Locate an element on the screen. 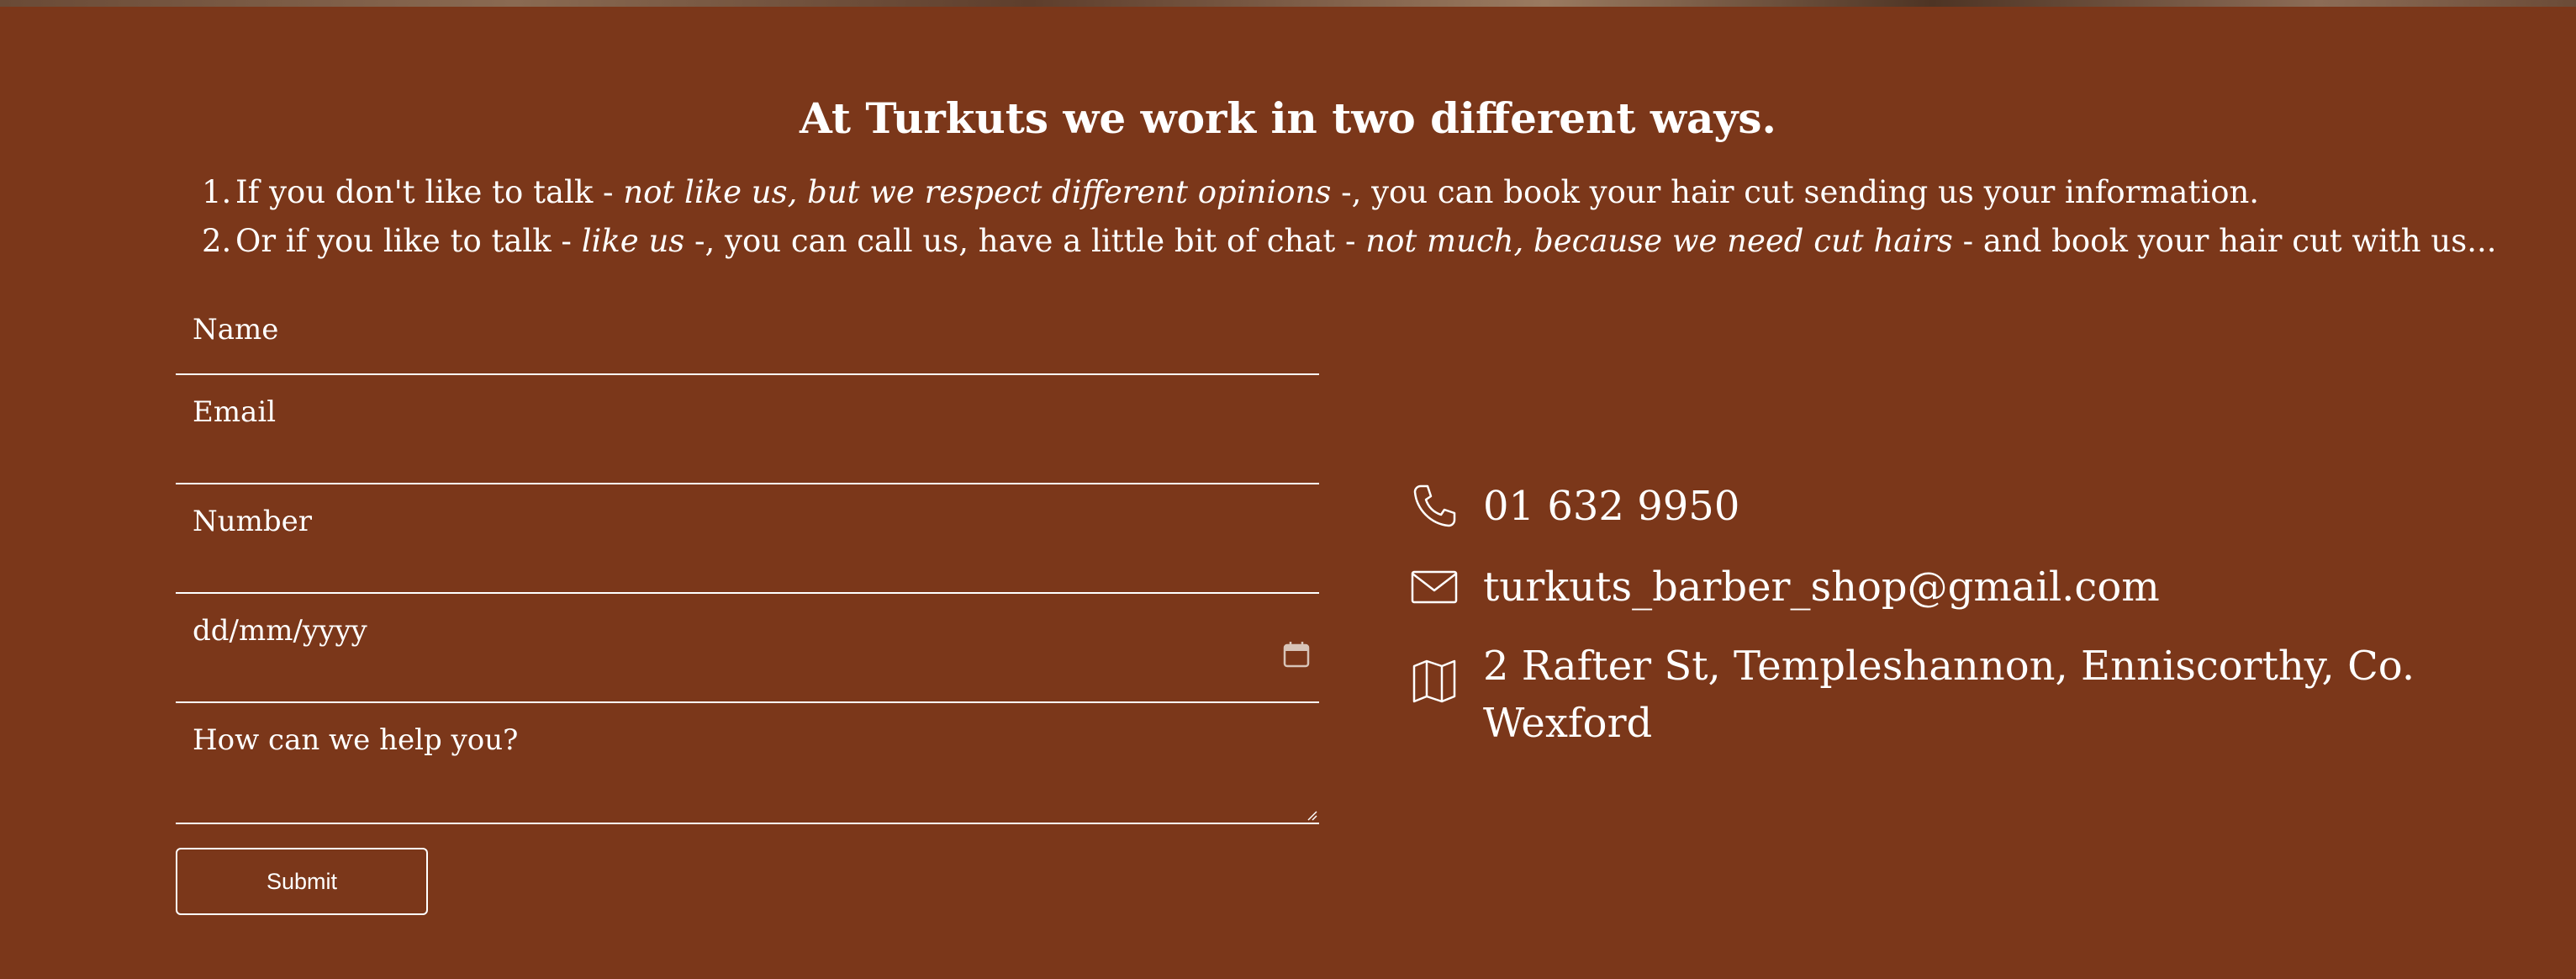  phone-number: 01 632 9950 is located at coordinates (1611, 506).